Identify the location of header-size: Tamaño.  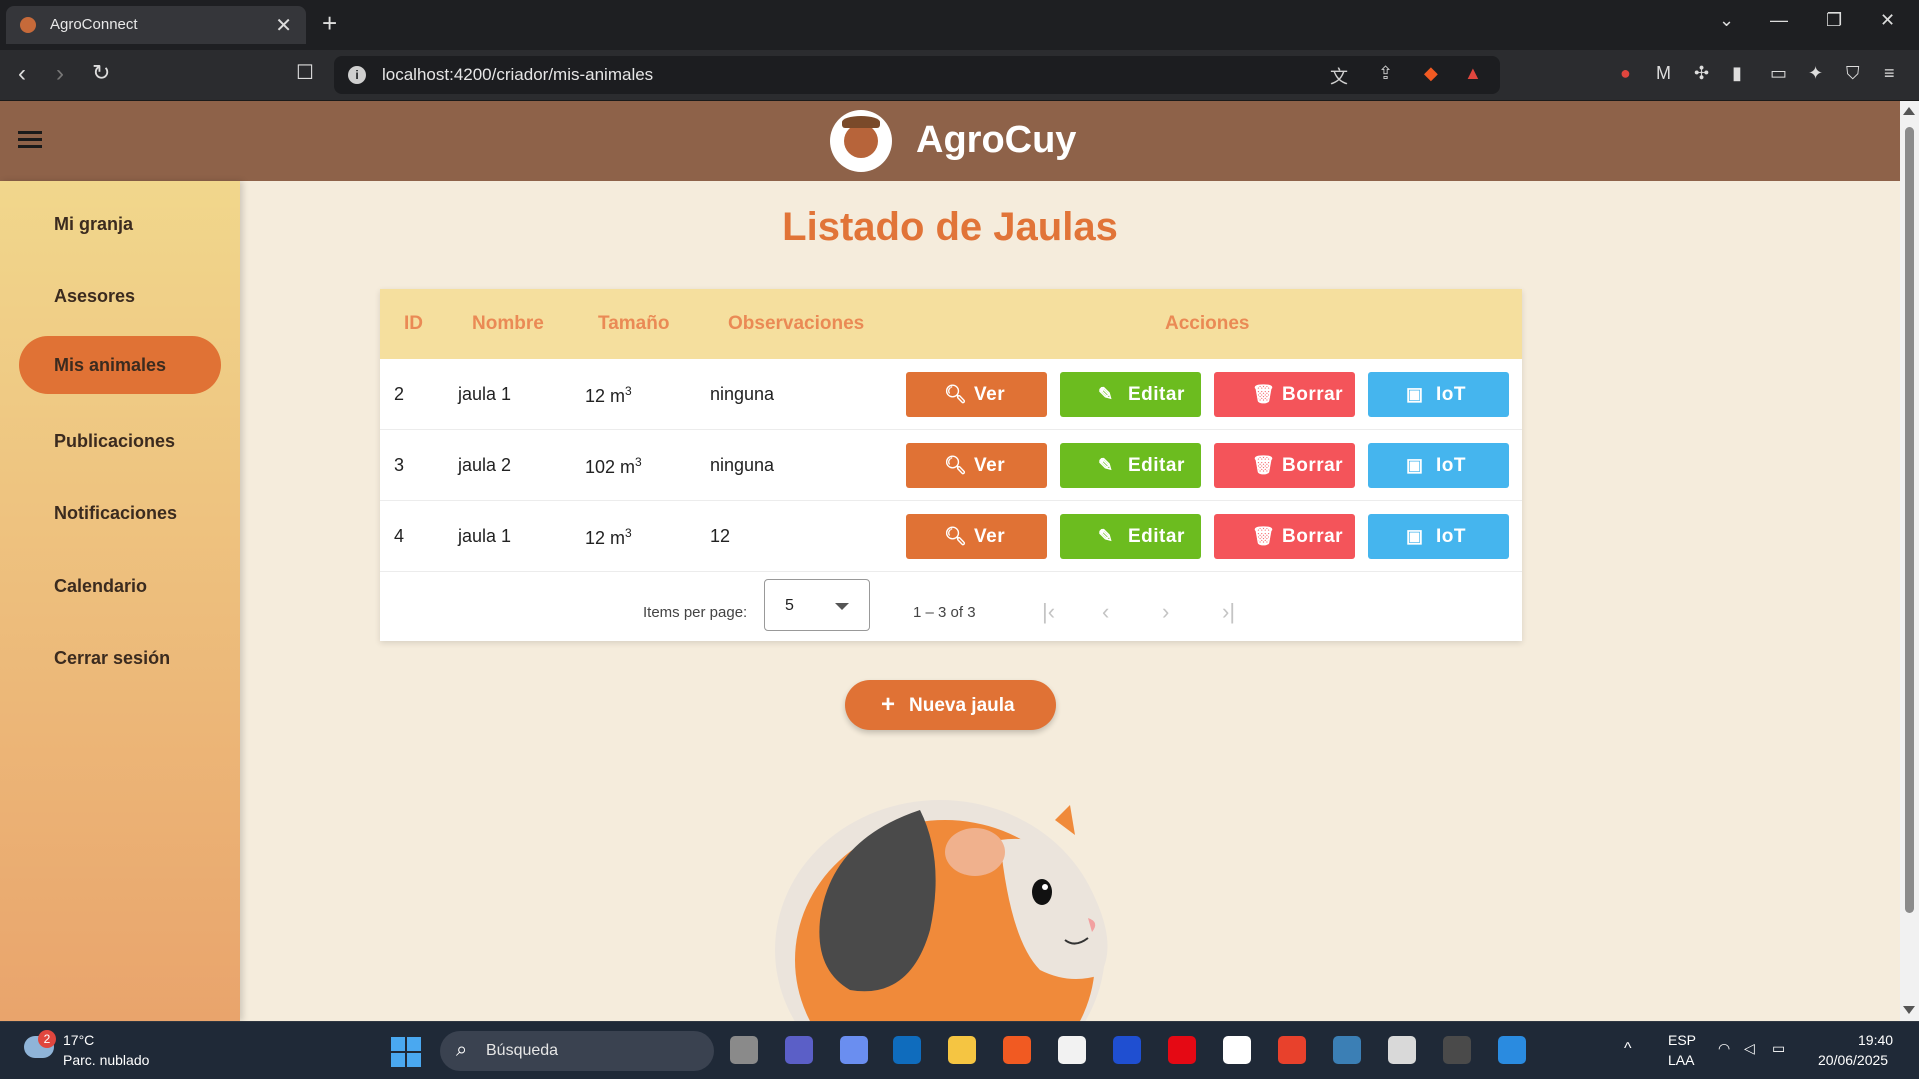
(634, 323).